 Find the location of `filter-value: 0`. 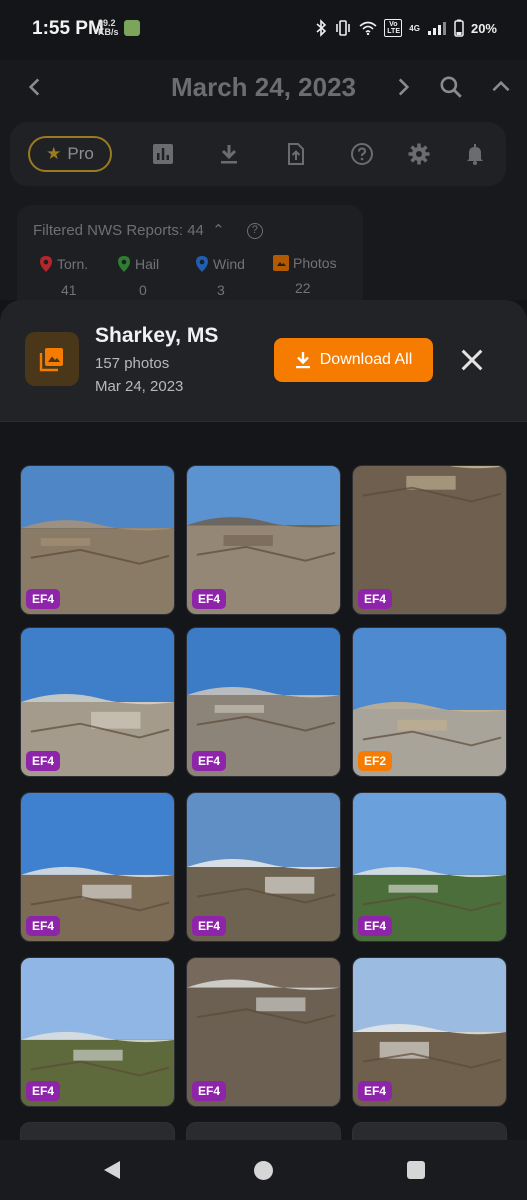

filter-value: 0 is located at coordinates (143, 290).